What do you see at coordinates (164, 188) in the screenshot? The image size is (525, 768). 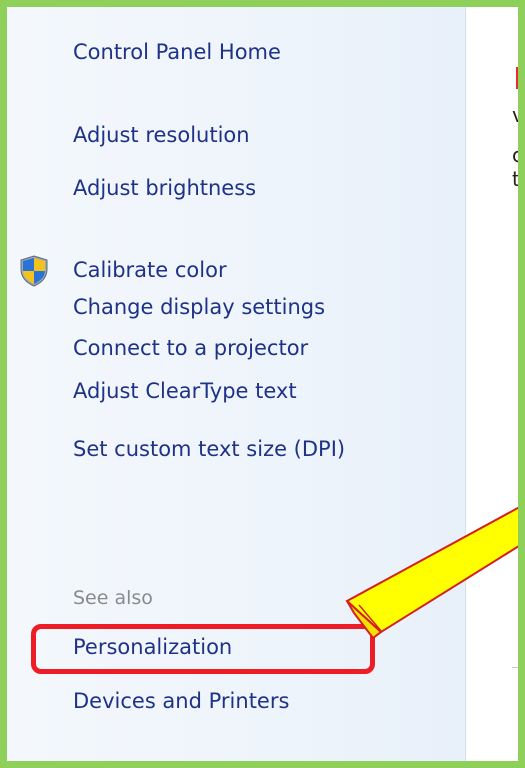 I see `adjust-brightness-link: Adjust brightness` at bounding box center [164, 188].